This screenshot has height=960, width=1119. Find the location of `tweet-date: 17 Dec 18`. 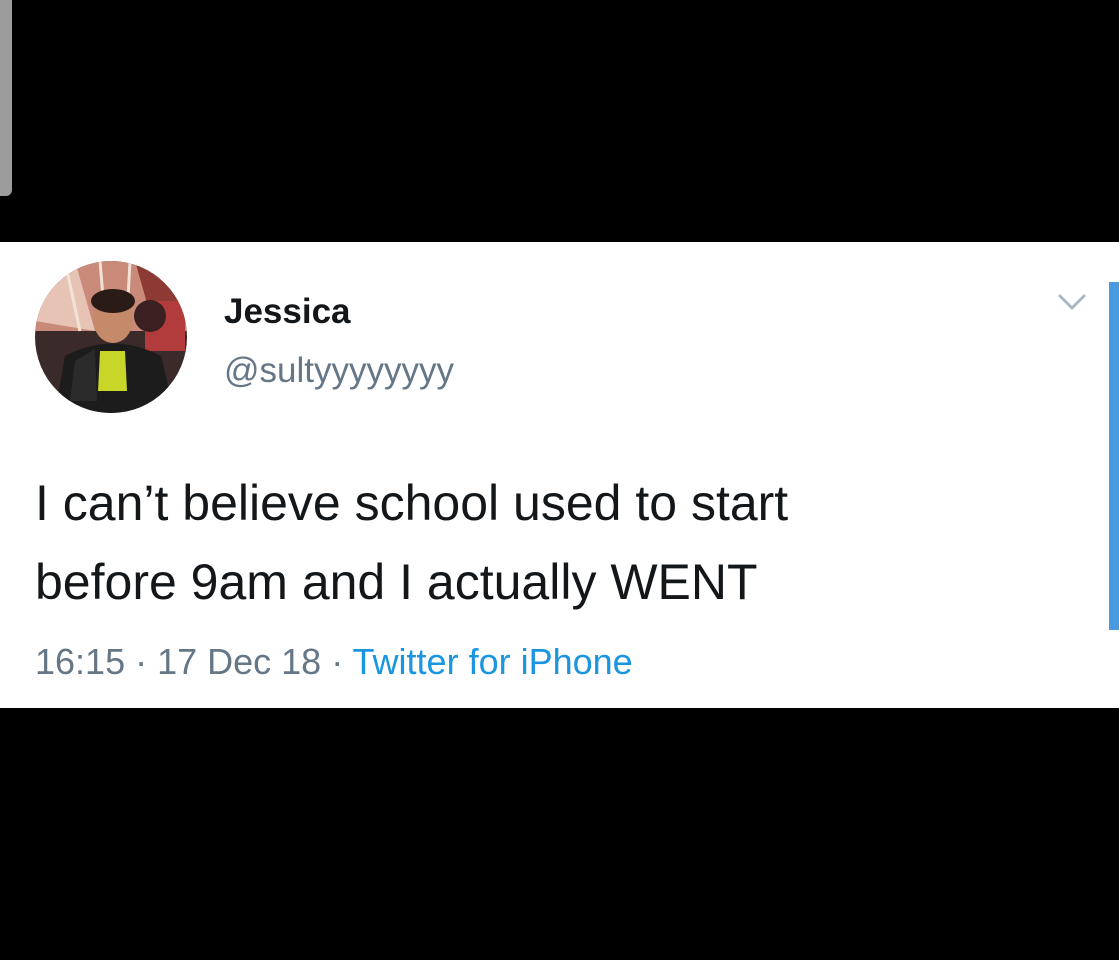

tweet-date: 17 Dec 18 is located at coordinates (239, 661).